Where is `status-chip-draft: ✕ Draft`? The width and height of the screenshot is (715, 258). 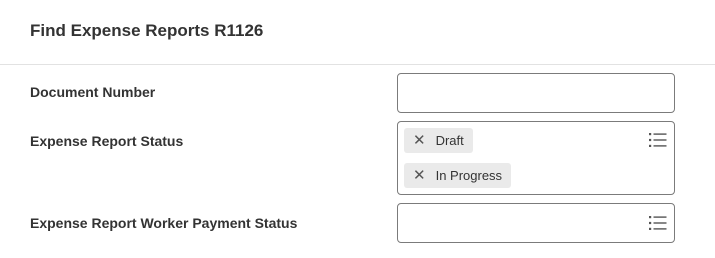
status-chip-draft: ✕ Draft is located at coordinates (438, 140).